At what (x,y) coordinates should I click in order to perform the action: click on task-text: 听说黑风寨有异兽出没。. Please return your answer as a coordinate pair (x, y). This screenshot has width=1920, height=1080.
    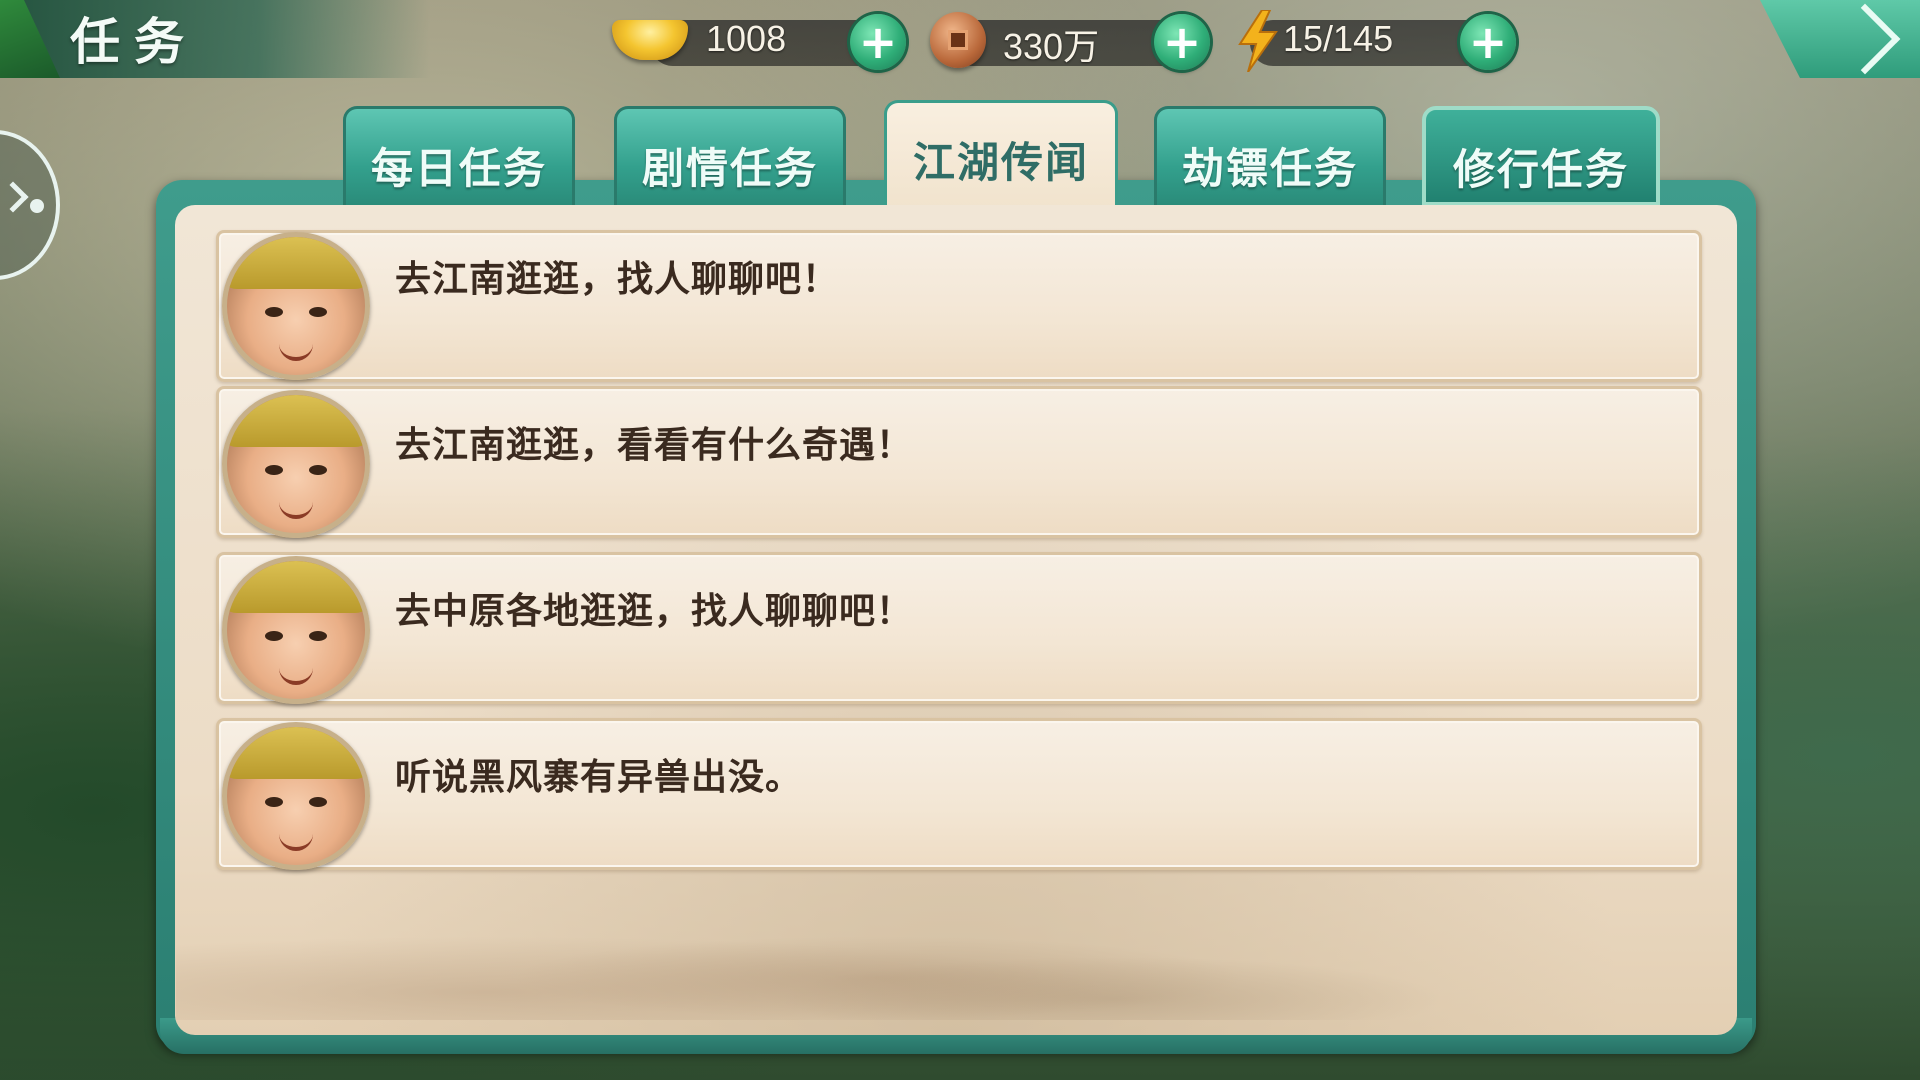
    Looking at the image, I should click on (599, 777).